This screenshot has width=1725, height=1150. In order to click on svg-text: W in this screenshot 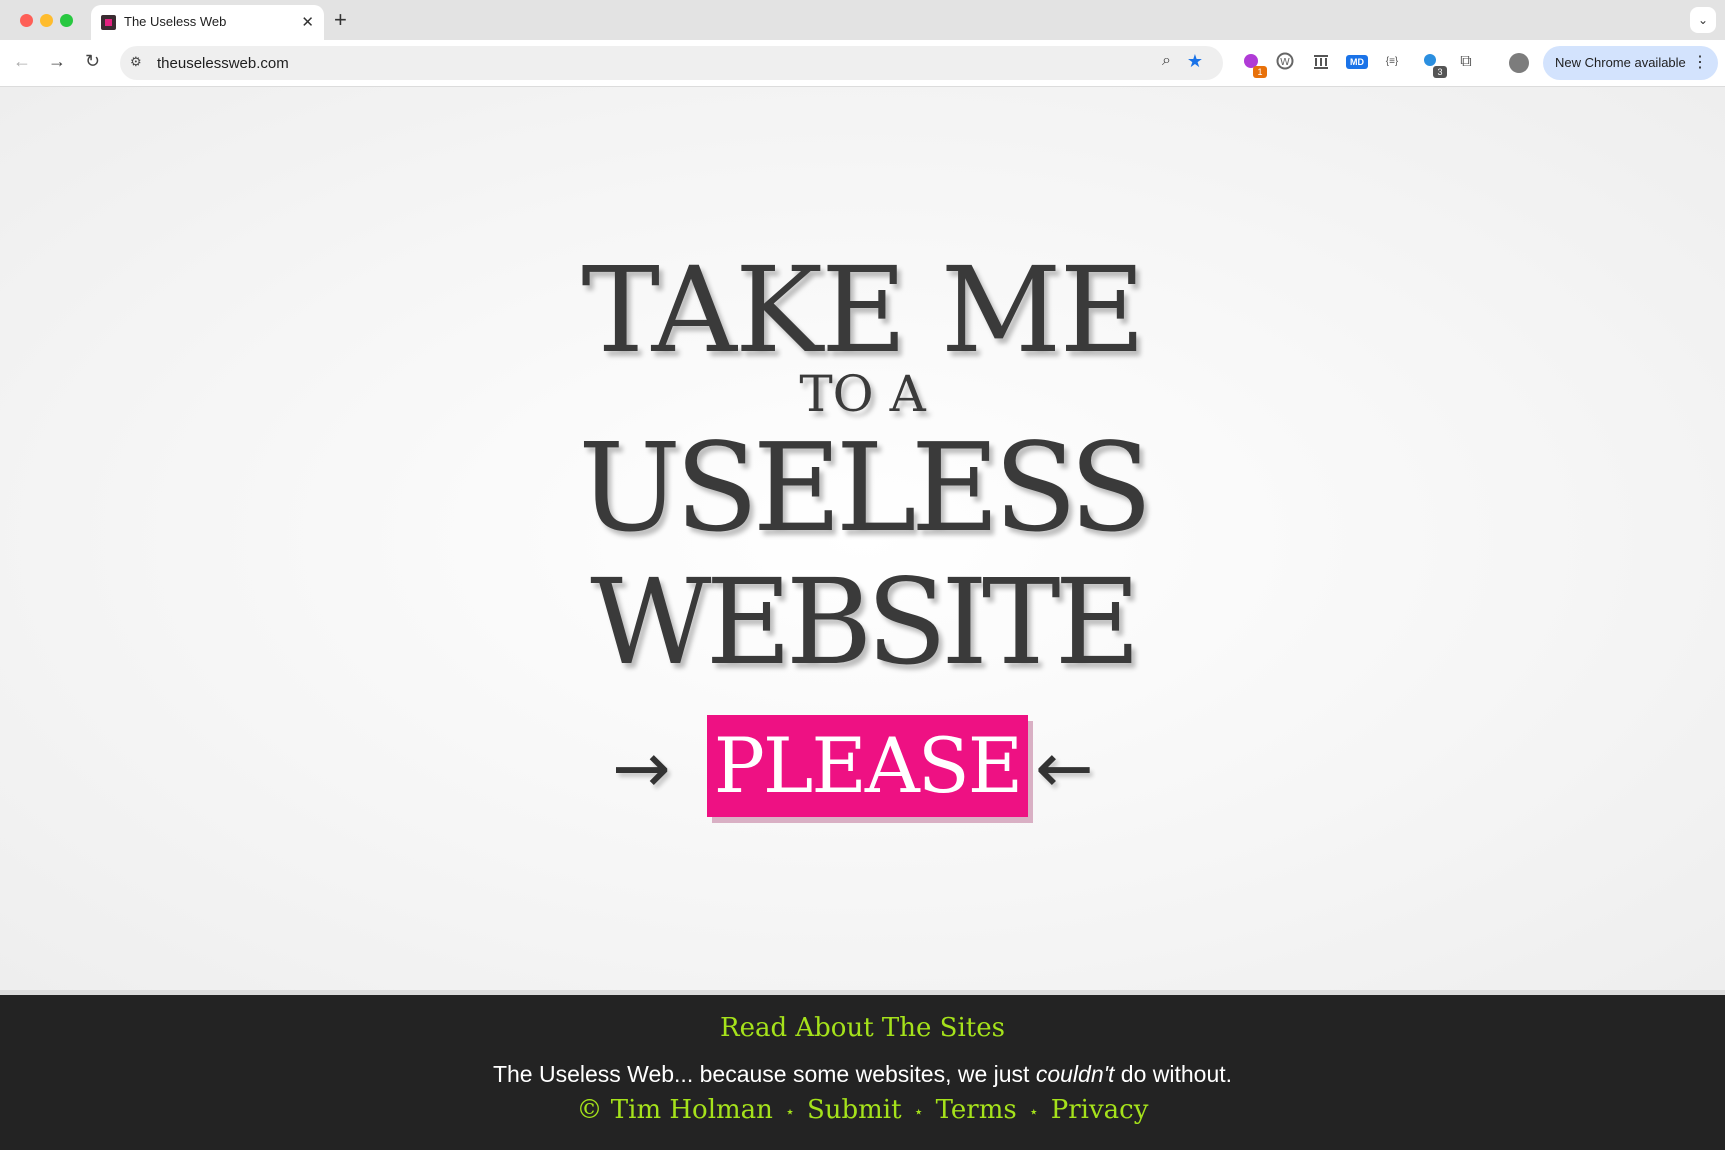, I will do `click(1285, 62)`.